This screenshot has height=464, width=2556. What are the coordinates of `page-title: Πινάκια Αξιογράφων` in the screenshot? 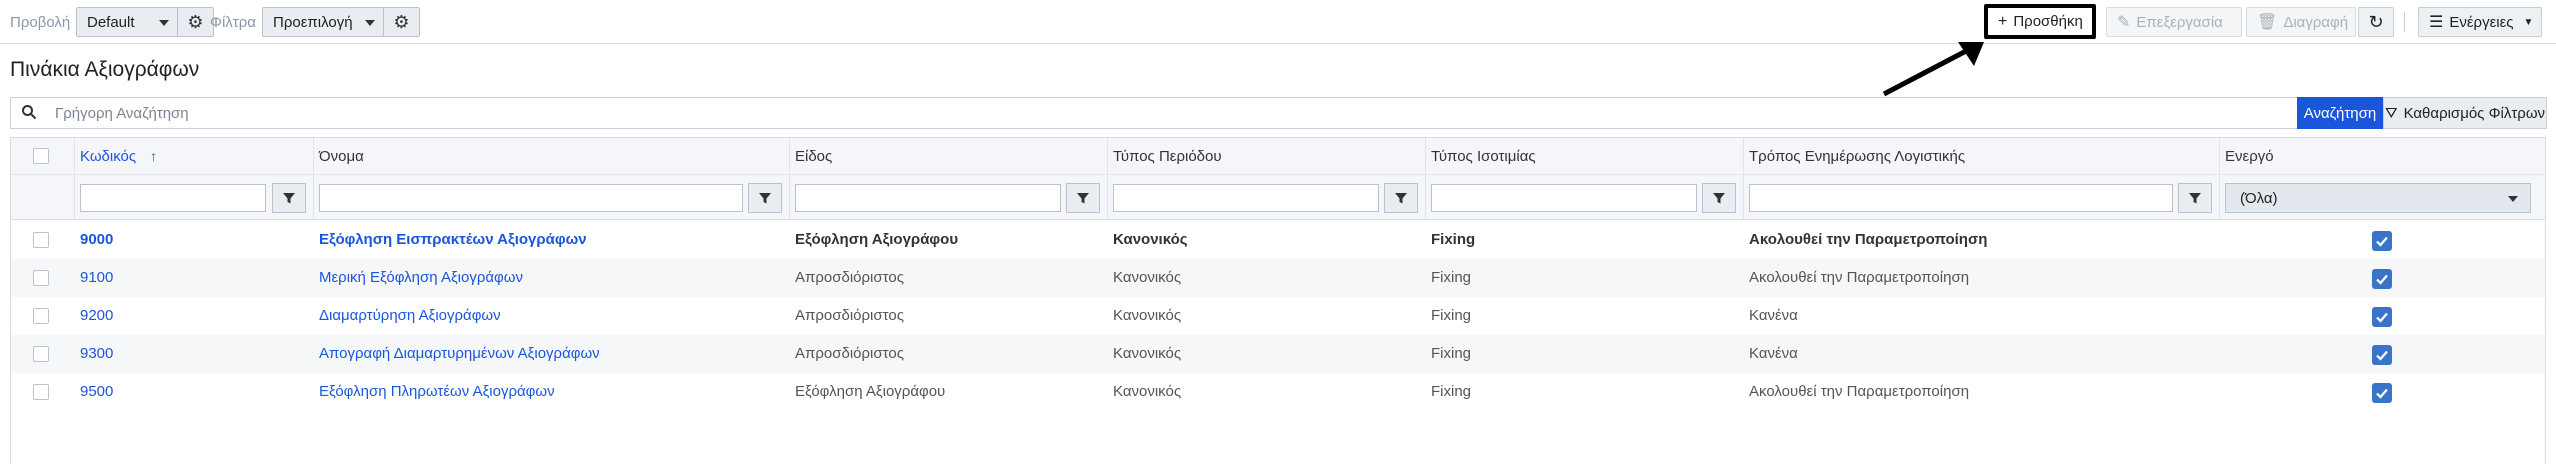 It's located at (105, 69).